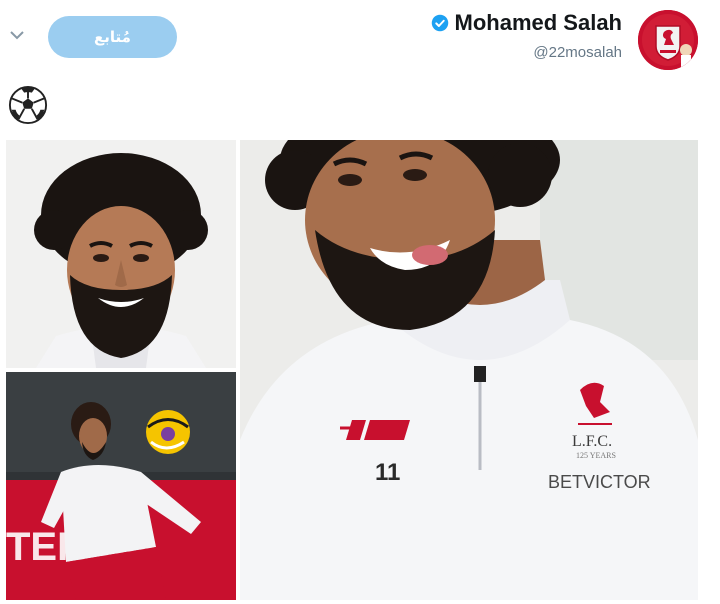 The width and height of the screenshot is (720, 604). I want to click on soccer-ball-icon, so click(28, 105).